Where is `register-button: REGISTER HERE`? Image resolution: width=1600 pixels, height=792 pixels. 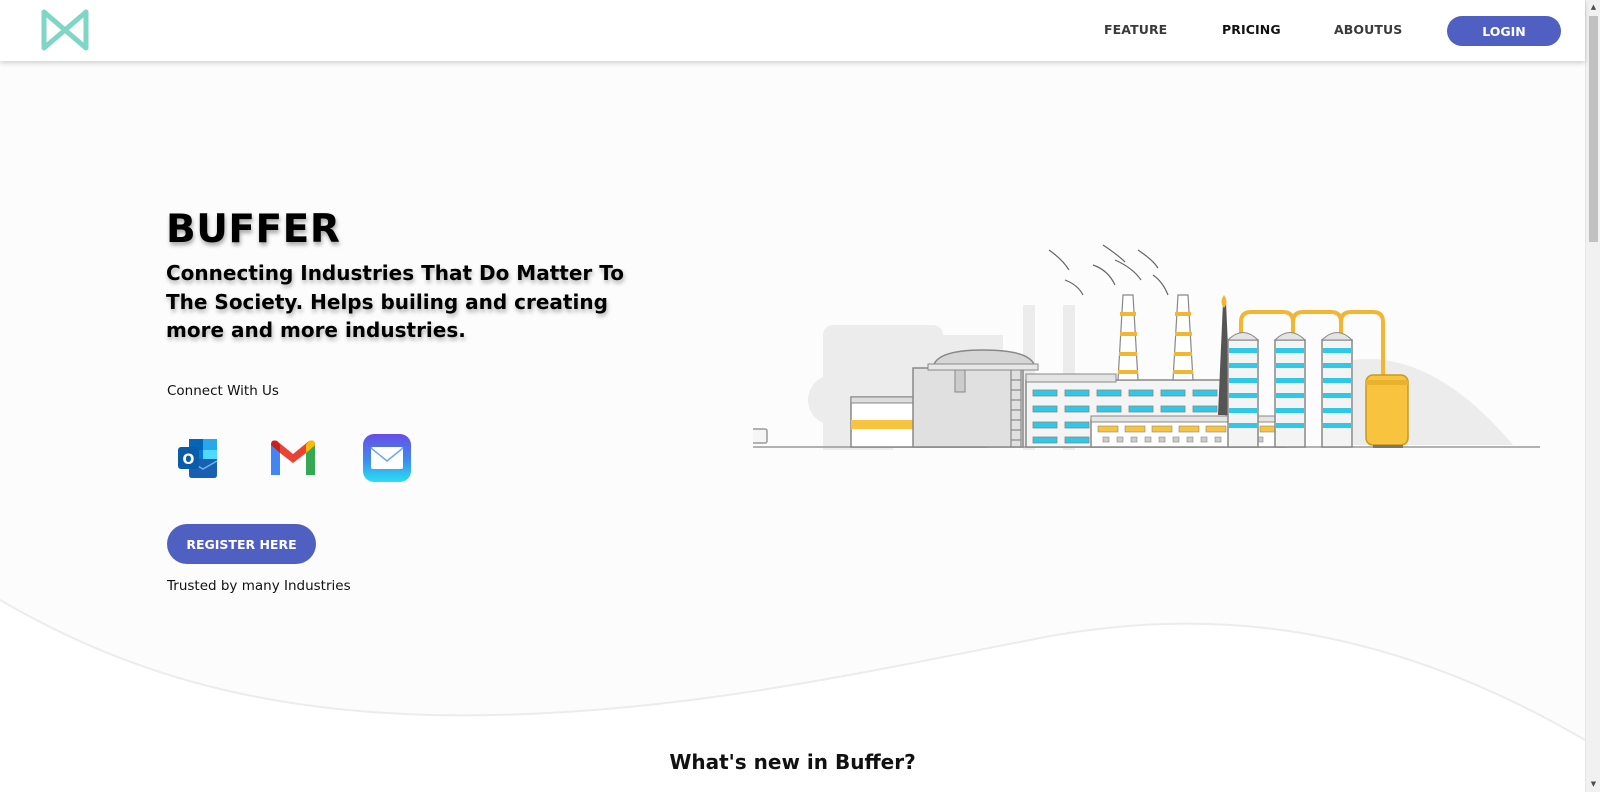 register-button: REGISTER HERE is located at coordinates (241, 544).